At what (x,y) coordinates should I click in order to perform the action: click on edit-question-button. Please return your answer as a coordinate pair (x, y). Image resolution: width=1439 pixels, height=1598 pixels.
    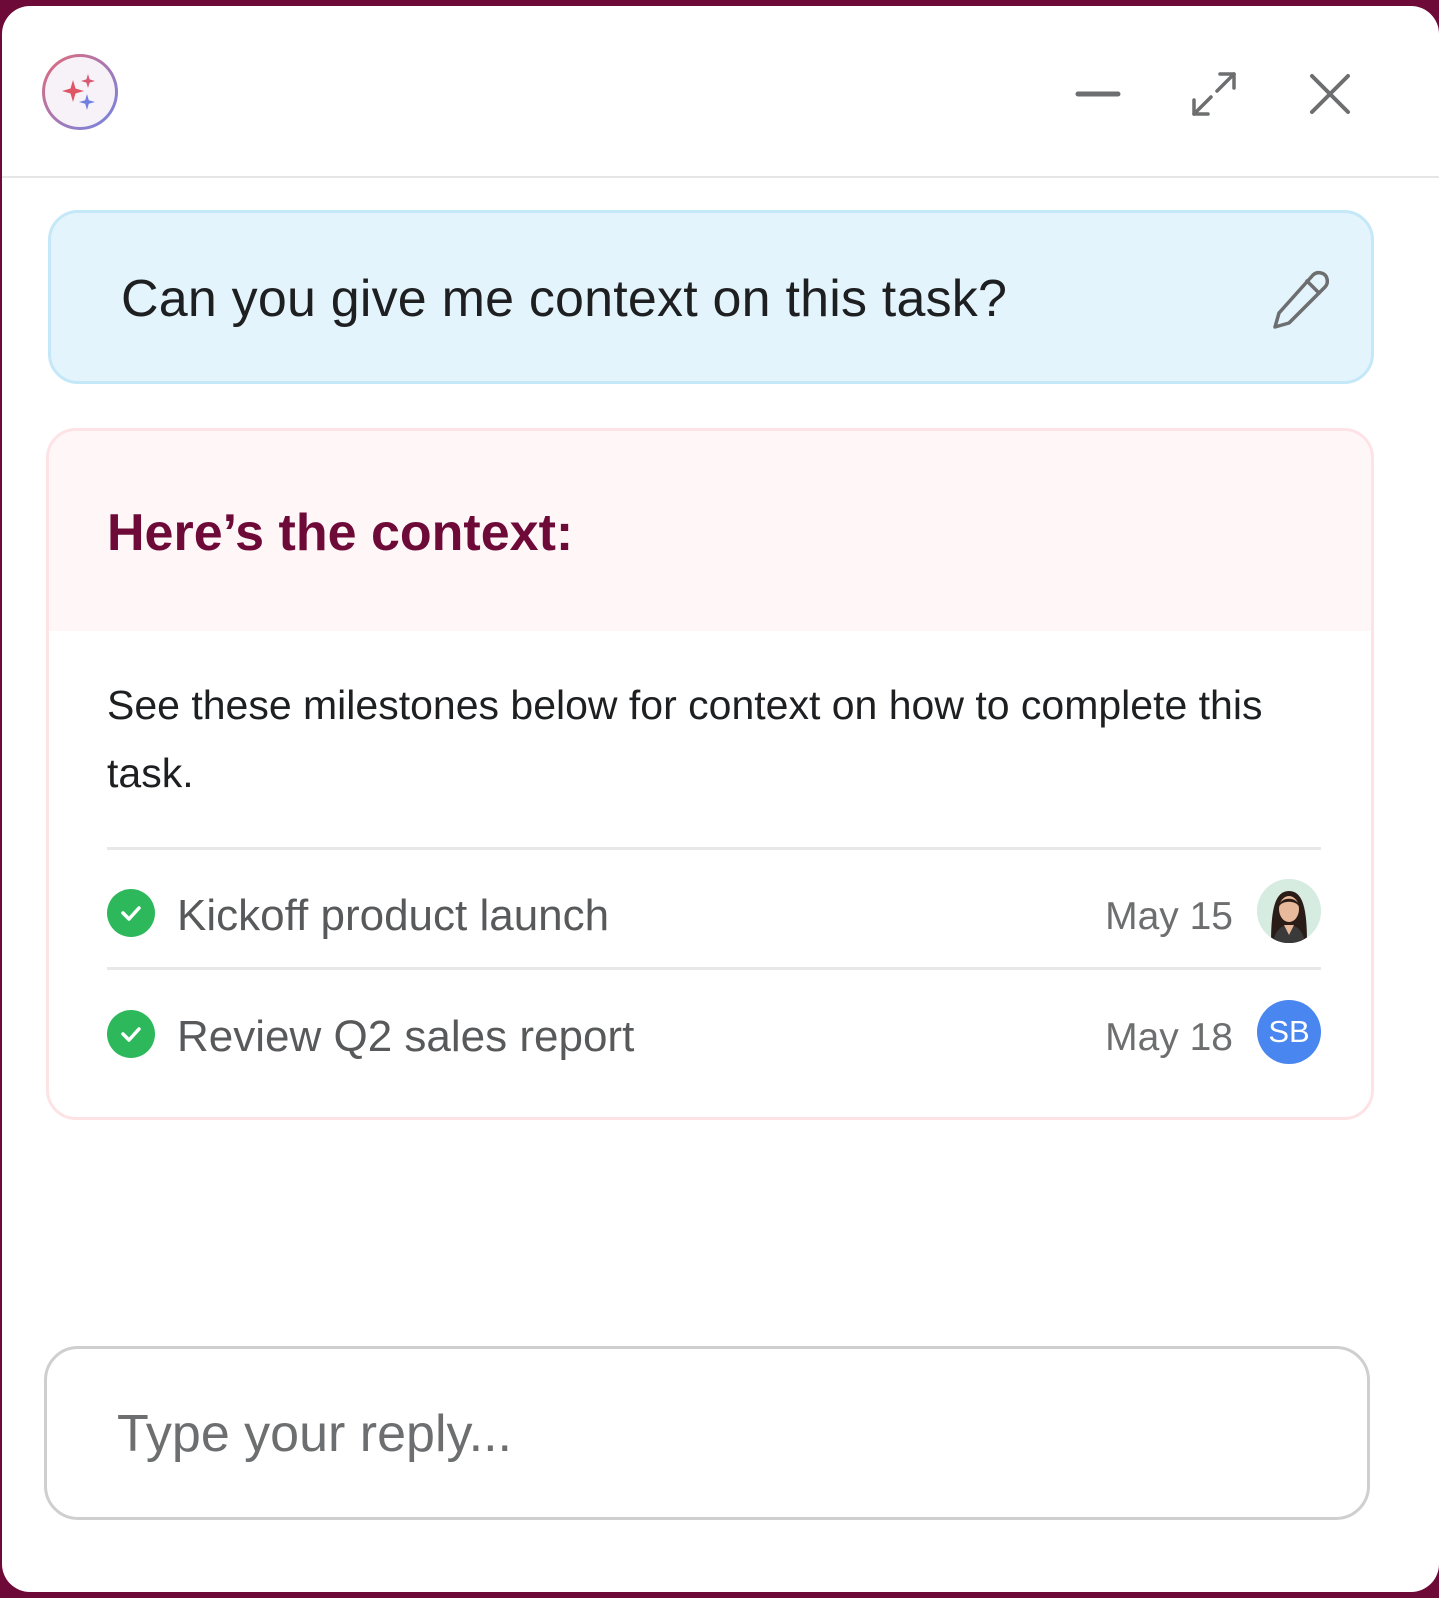
    Looking at the image, I should click on (1300, 300).